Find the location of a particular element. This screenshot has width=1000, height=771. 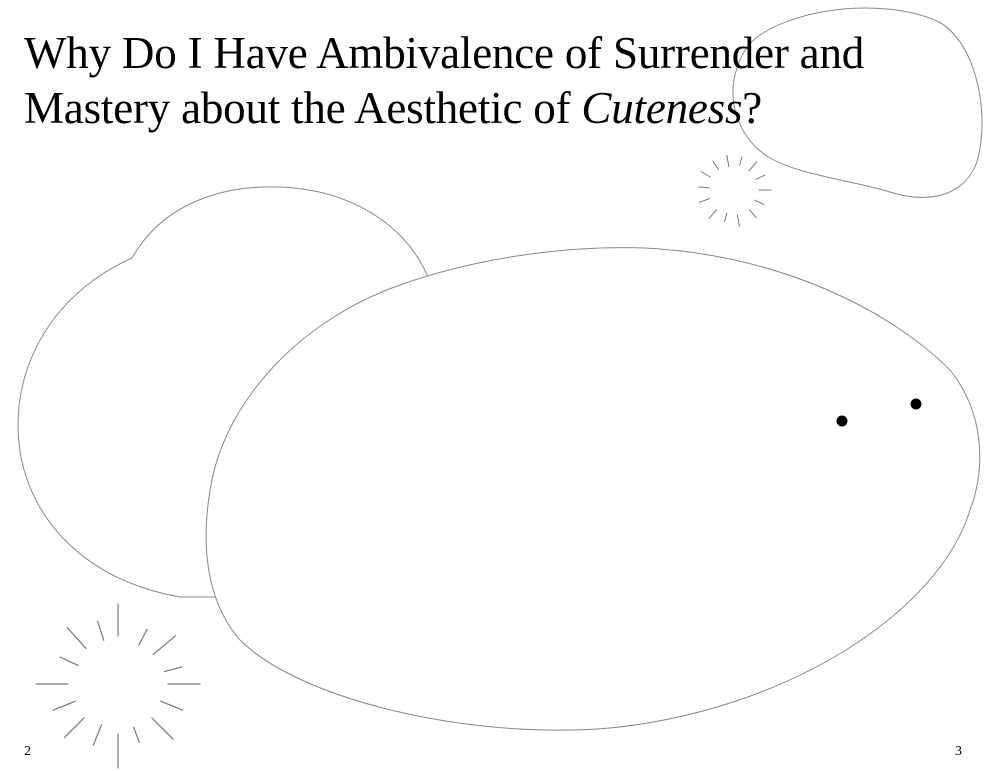

large-sparkle is located at coordinates (118, 686).